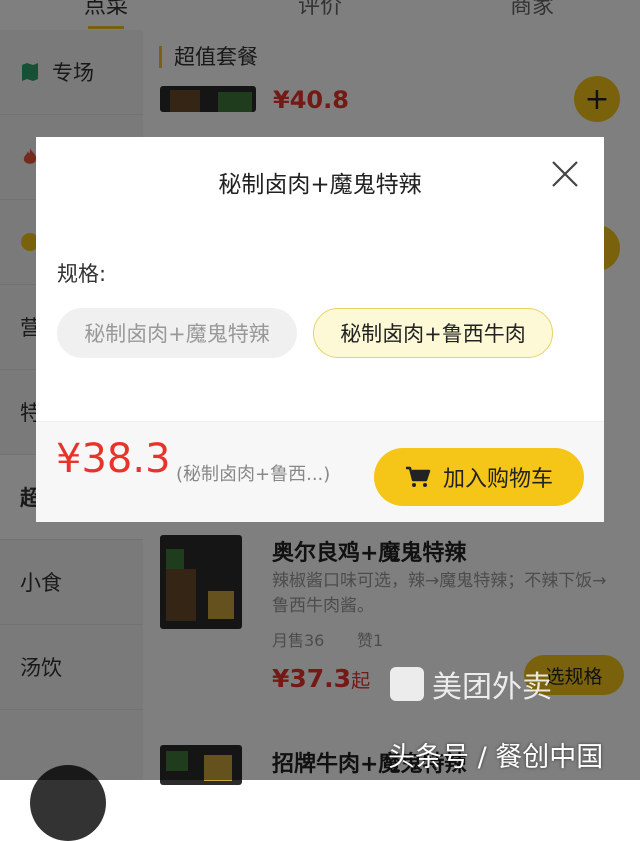 This screenshot has width=640, height=841. I want to click on close-icon, so click(565, 174).